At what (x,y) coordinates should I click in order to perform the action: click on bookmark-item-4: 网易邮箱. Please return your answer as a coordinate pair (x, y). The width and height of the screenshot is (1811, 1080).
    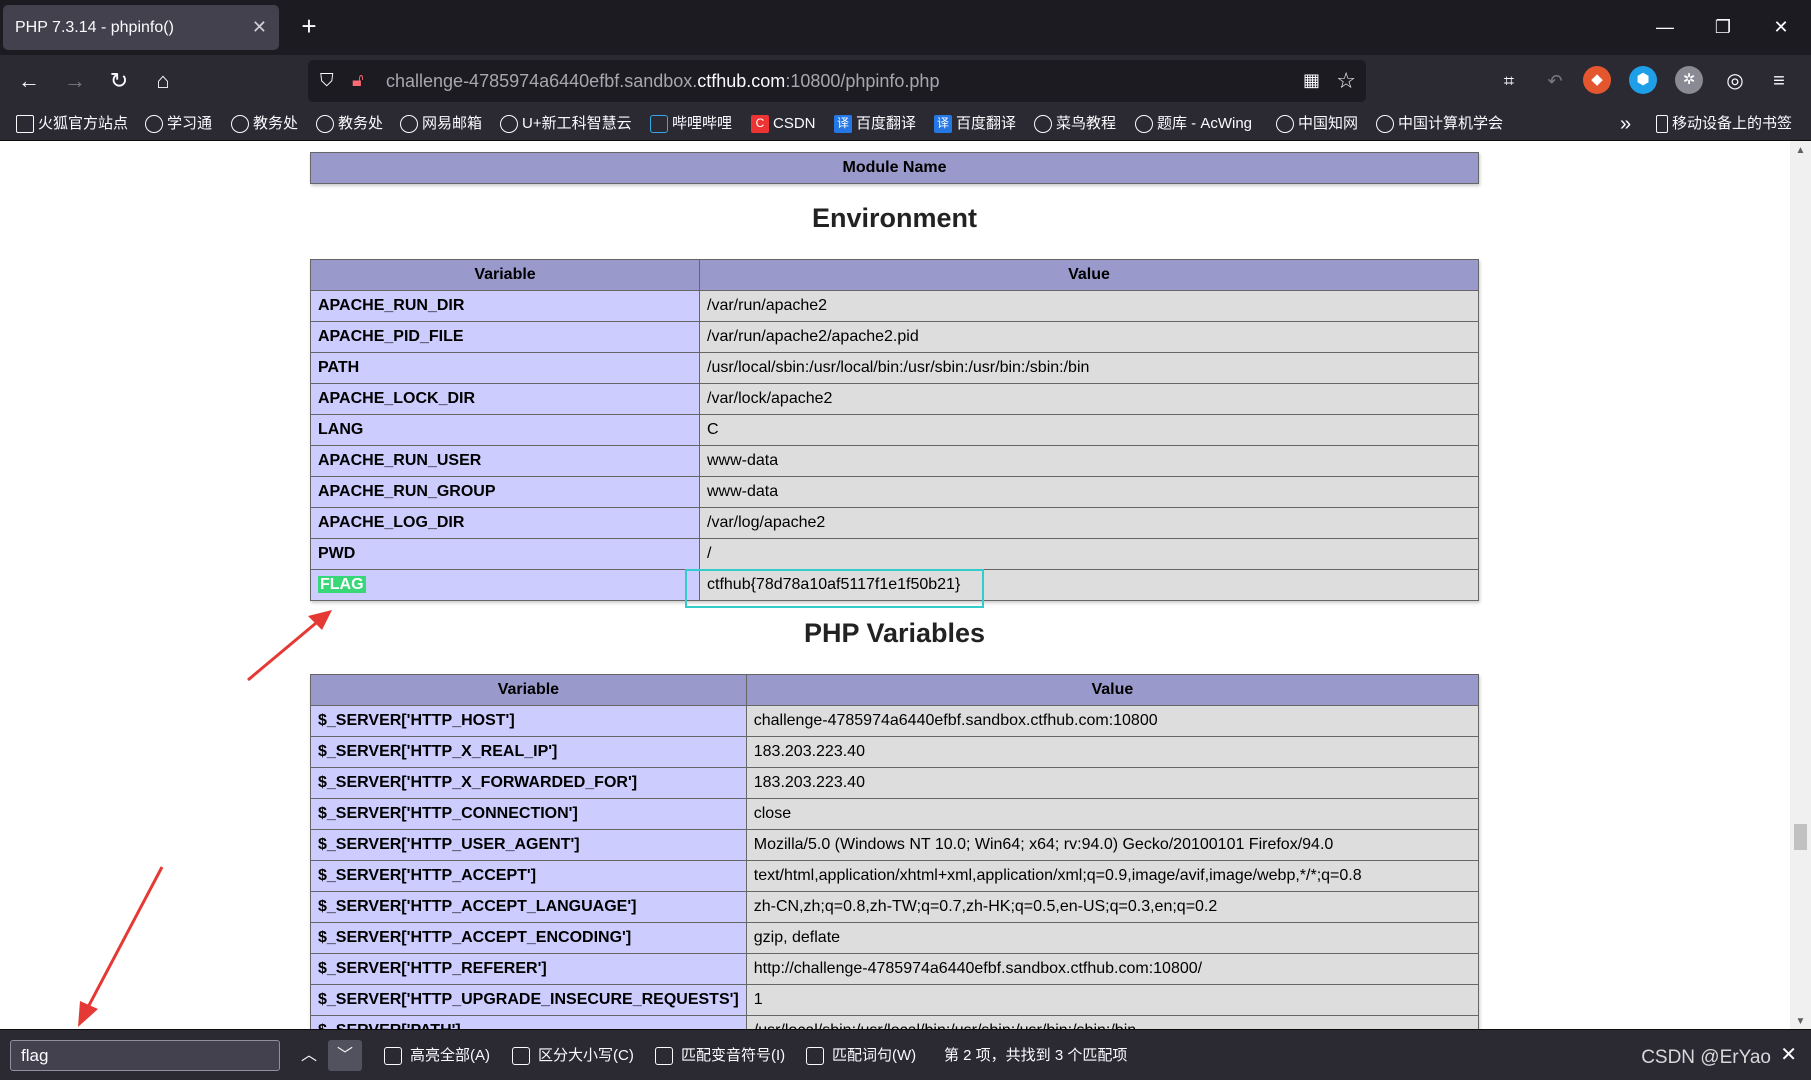
    Looking at the image, I should click on (441, 124).